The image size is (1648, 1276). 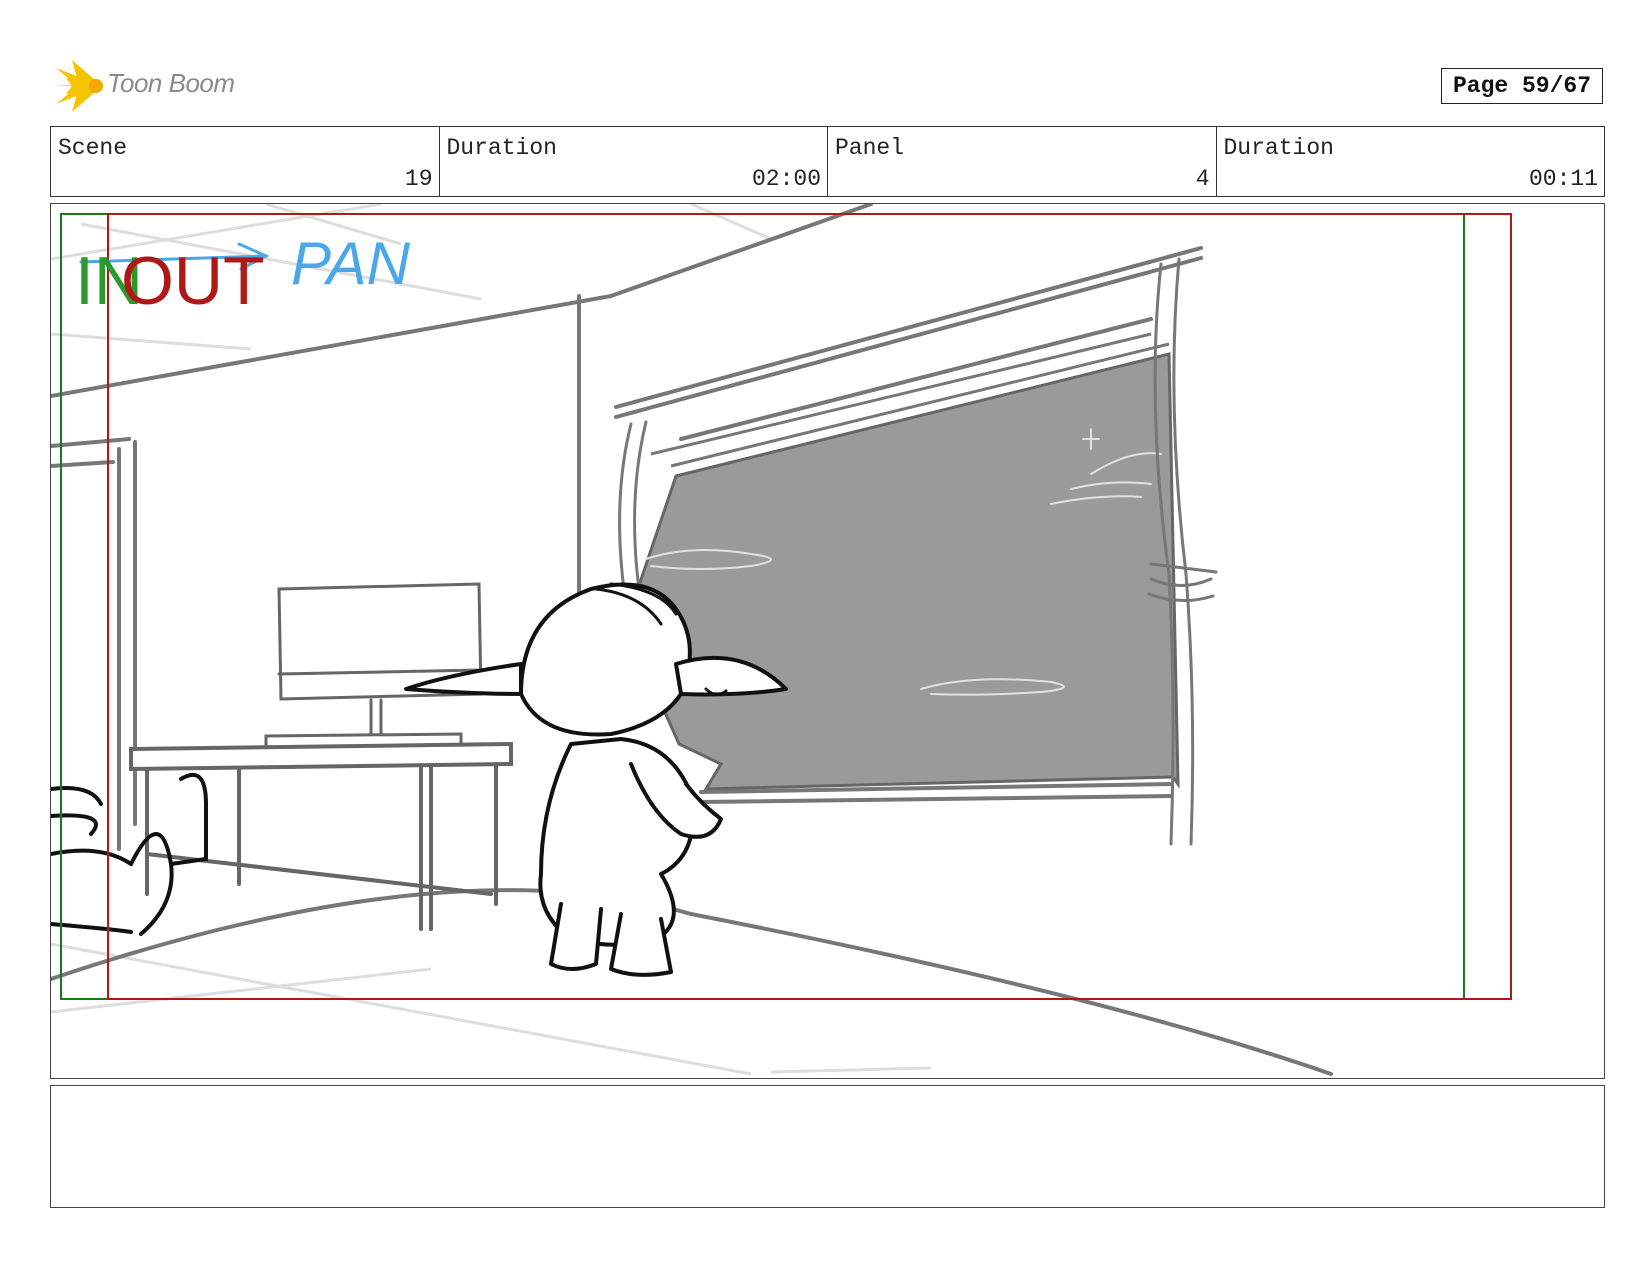 I want to click on panel-label: Panel, so click(x=870, y=148).